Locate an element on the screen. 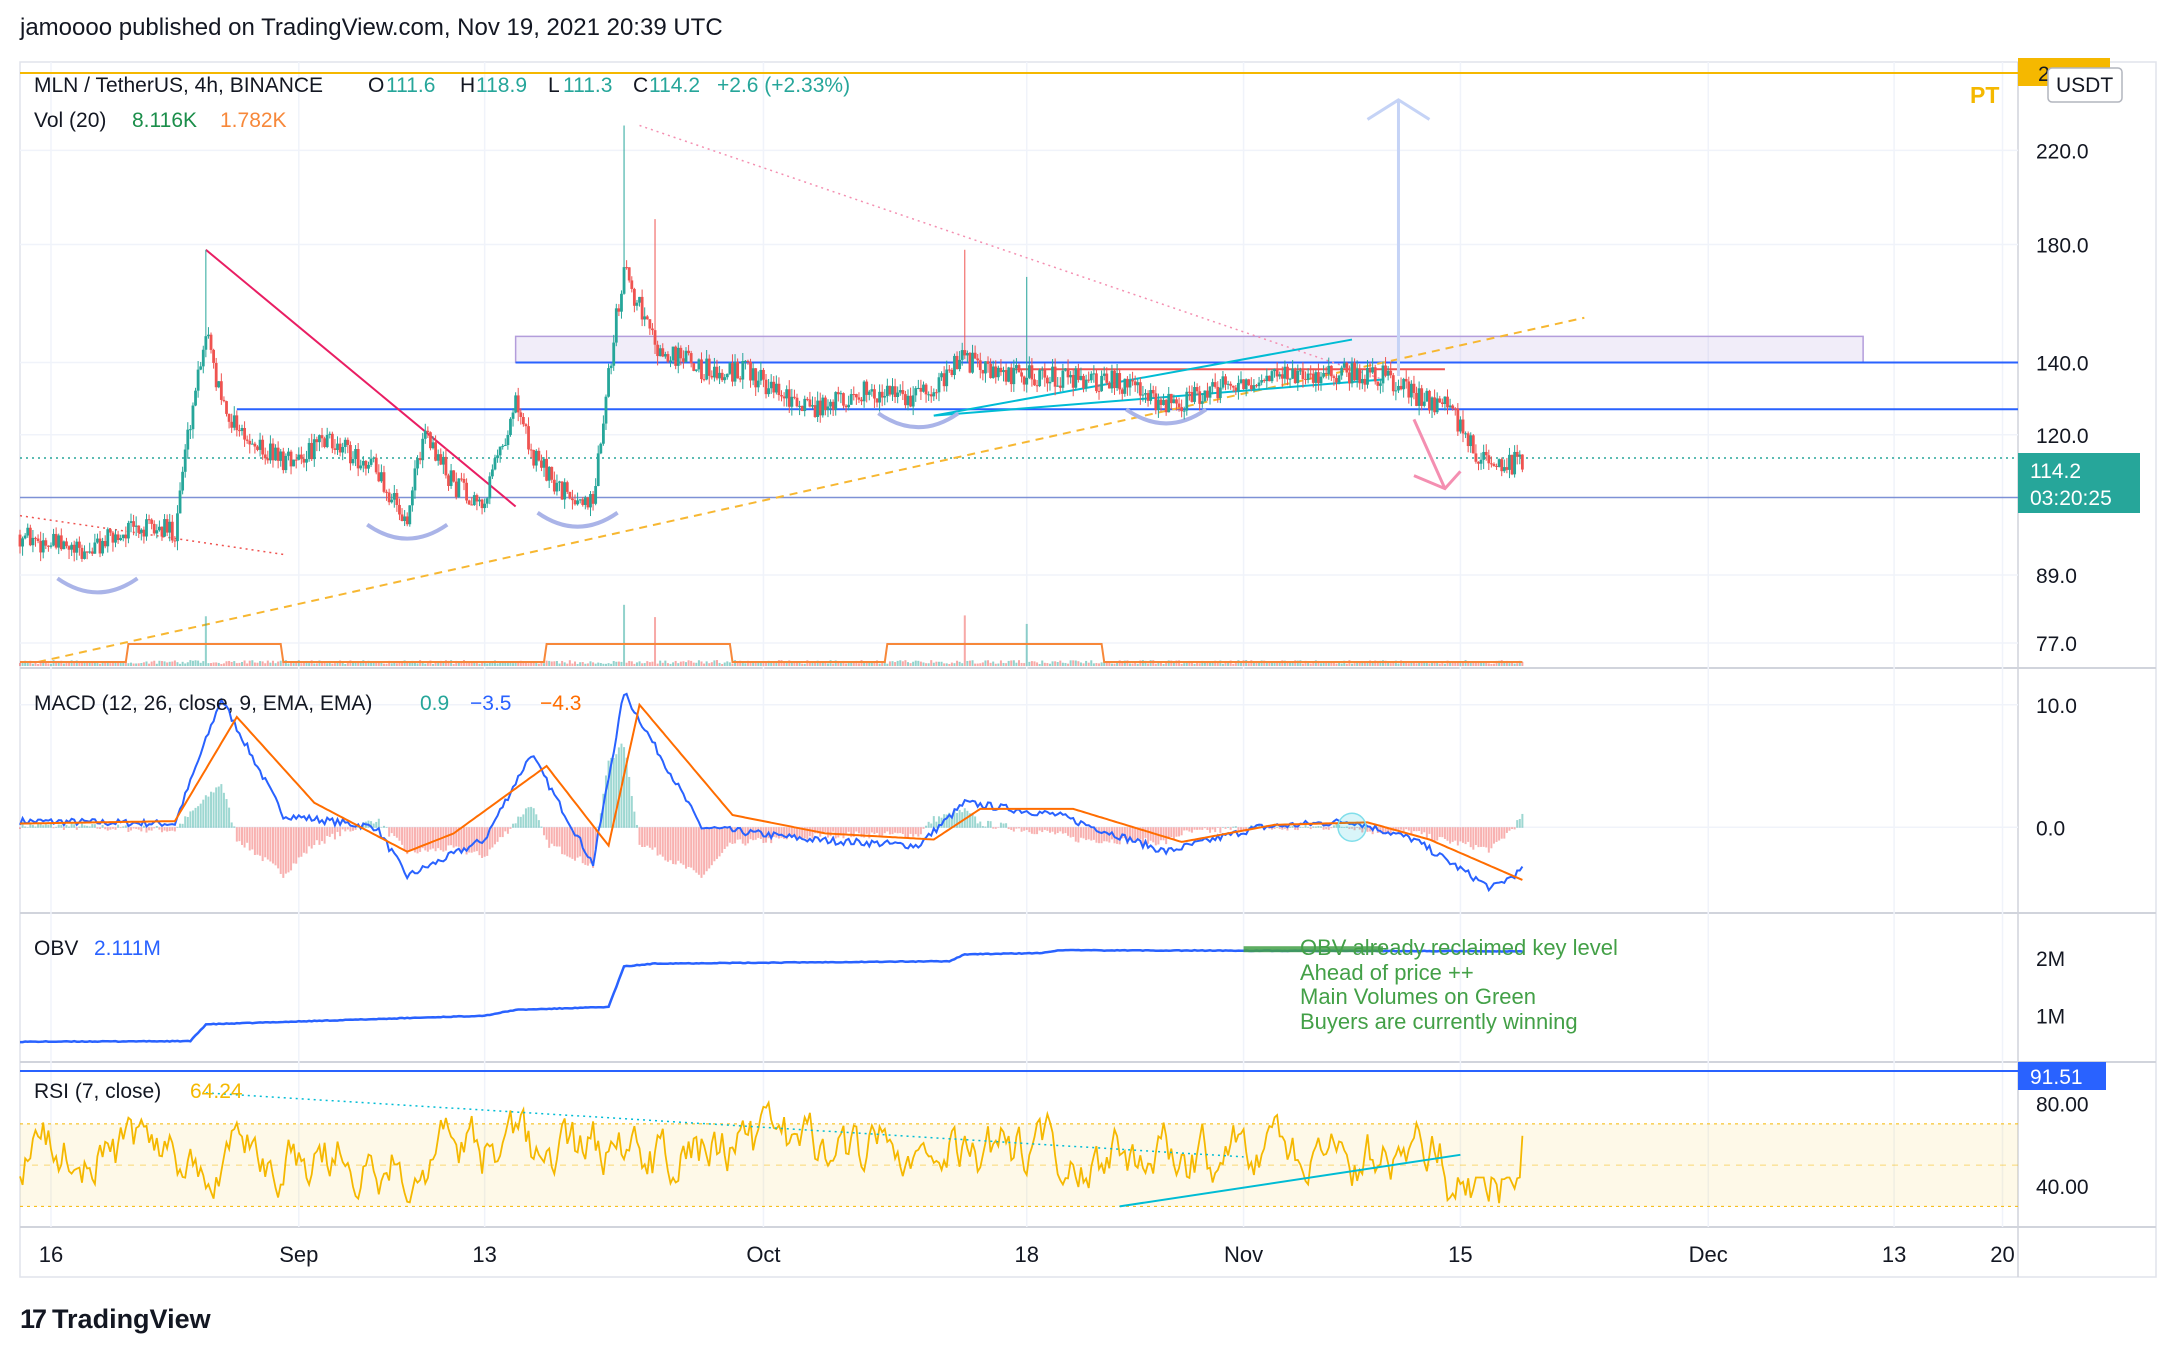  macd-legend-histogram: 0.9 is located at coordinates (434, 703).